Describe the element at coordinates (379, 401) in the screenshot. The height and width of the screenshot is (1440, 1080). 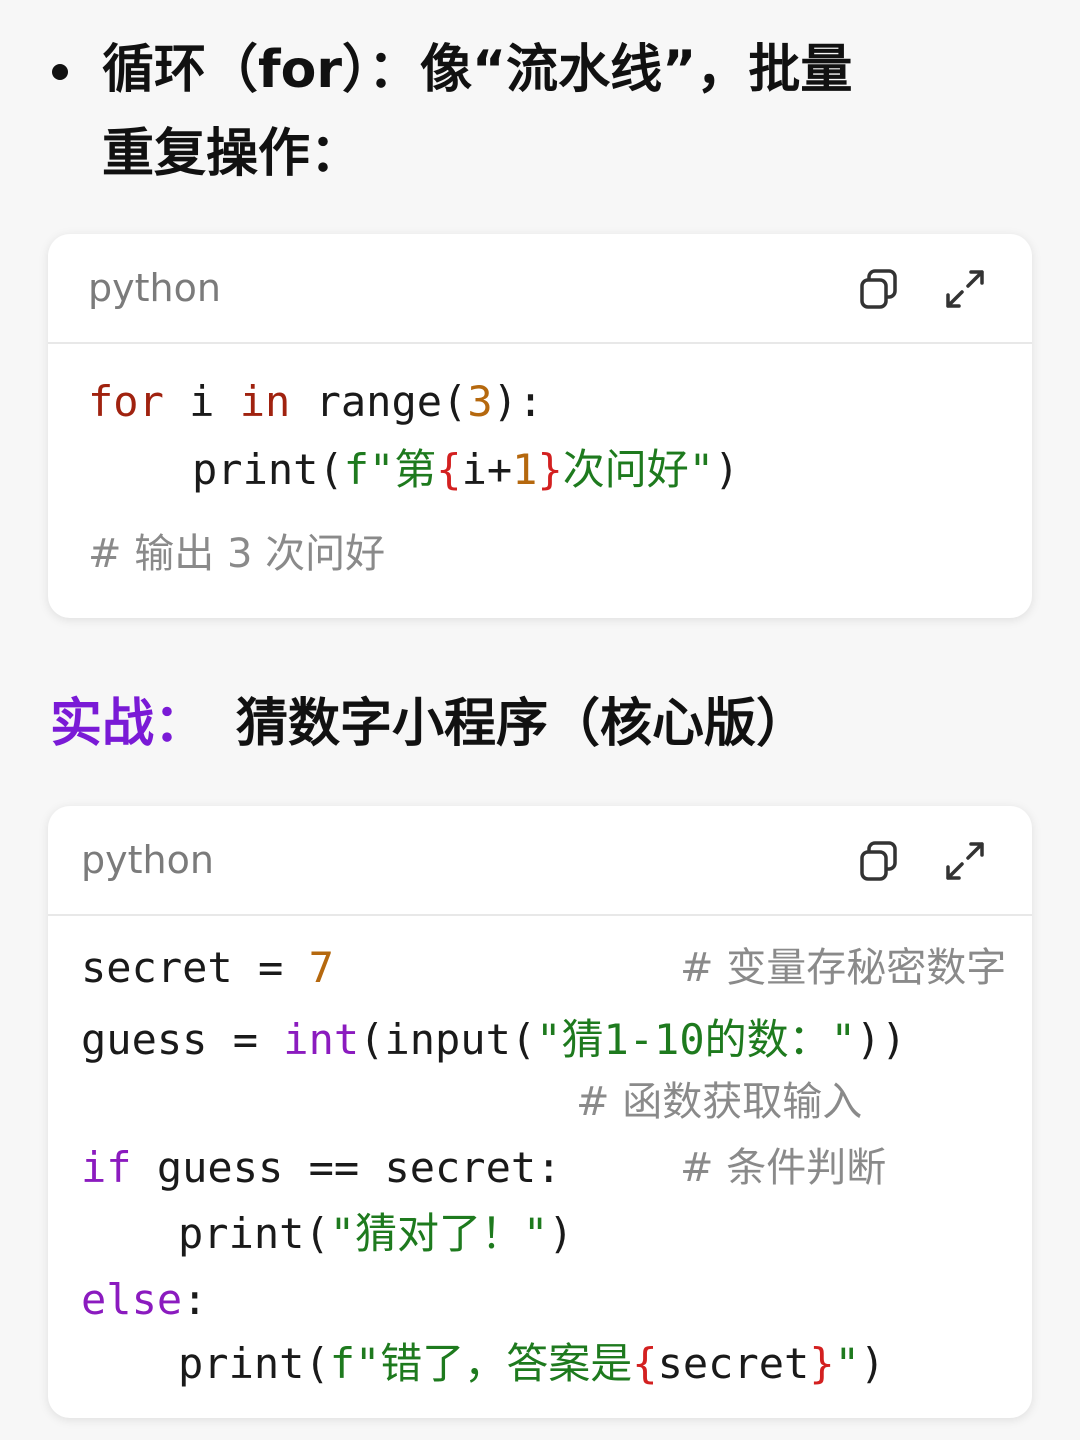
I see `code-token: range(` at that location.